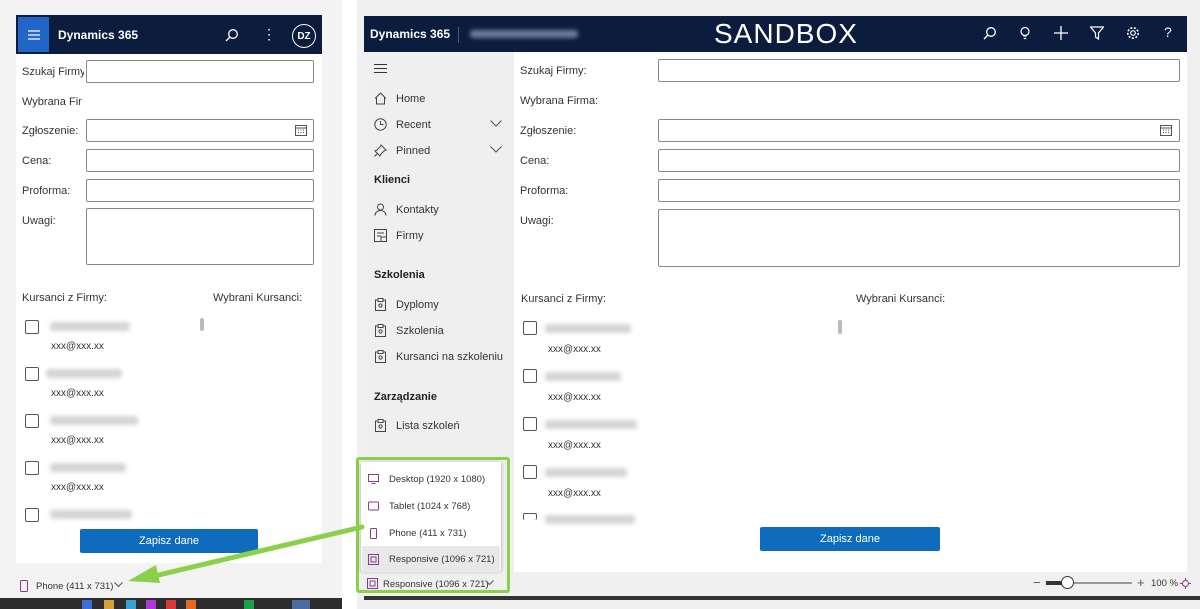 The width and height of the screenshot is (1200, 609). Describe the element at coordinates (1185, 583) in the screenshot. I see `fit-to-screen-icon` at that location.